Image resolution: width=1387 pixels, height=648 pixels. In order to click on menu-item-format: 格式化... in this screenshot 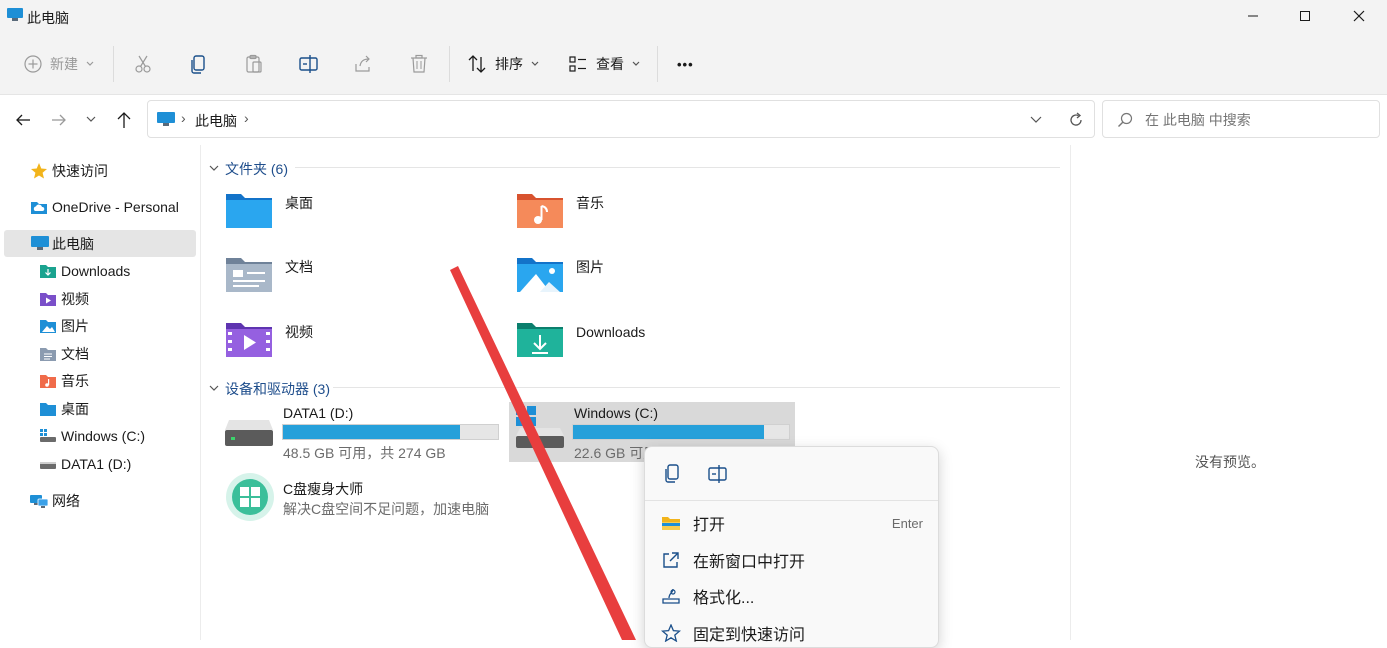, I will do `click(792, 596)`.